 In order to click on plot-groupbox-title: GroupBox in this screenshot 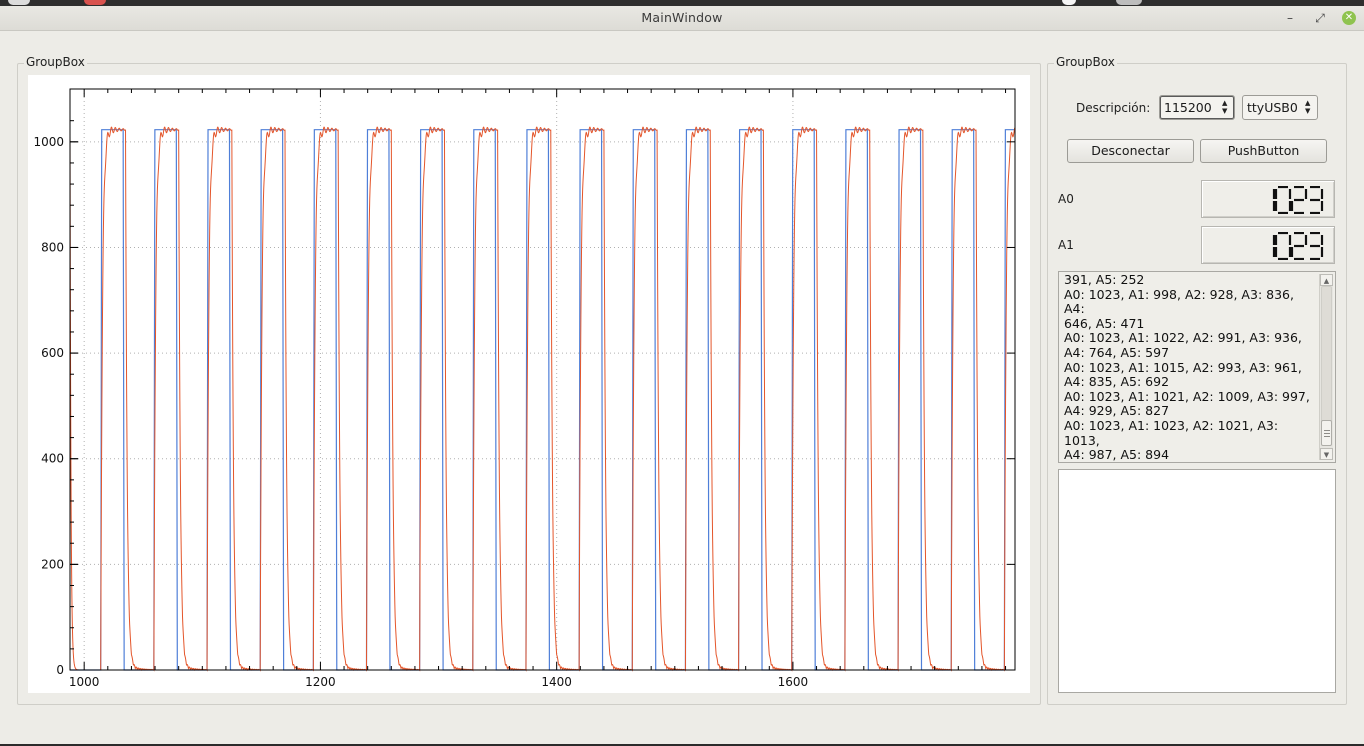, I will do `click(55, 62)`.